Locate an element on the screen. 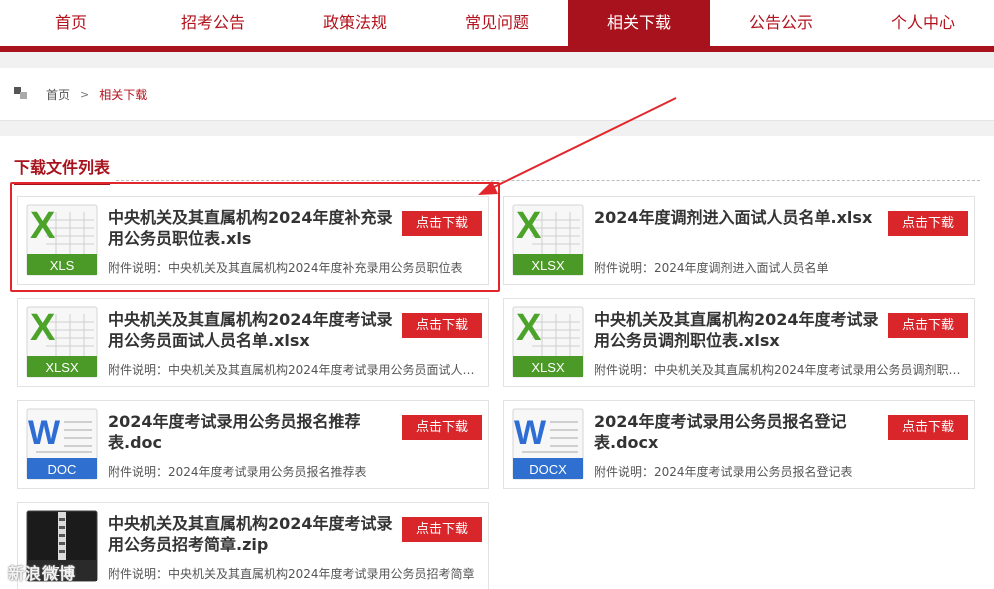  breadcrumb: 首页 > 相关下载 is located at coordinates (497, 94).